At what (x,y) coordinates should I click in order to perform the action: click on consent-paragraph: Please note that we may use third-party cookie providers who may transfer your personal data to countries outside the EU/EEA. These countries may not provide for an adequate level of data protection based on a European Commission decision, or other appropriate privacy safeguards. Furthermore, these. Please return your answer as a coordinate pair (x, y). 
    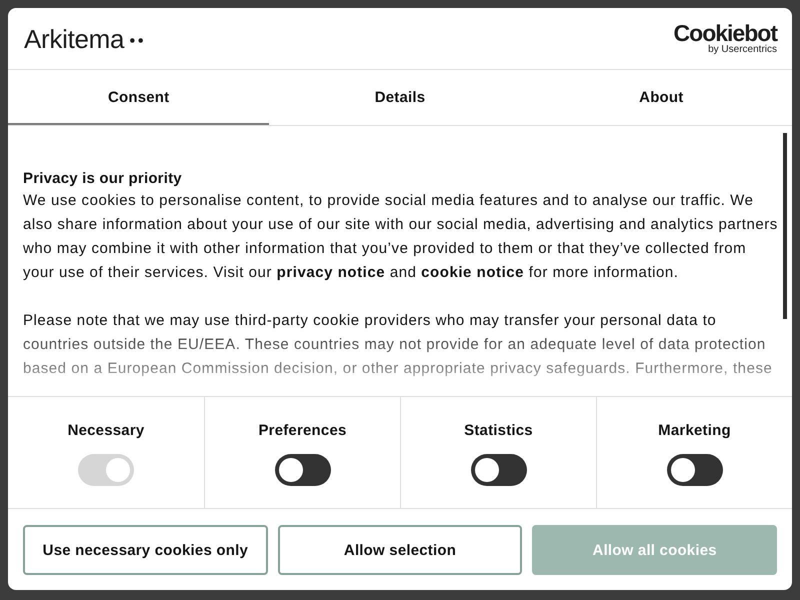
    Looking at the image, I should click on (398, 345).